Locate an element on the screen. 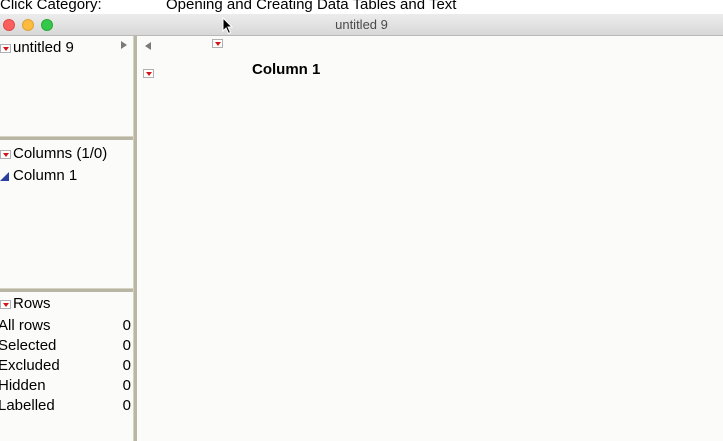 The height and width of the screenshot is (441, 723). rows-panel-title: Rows is located at coordinates (32, 303).